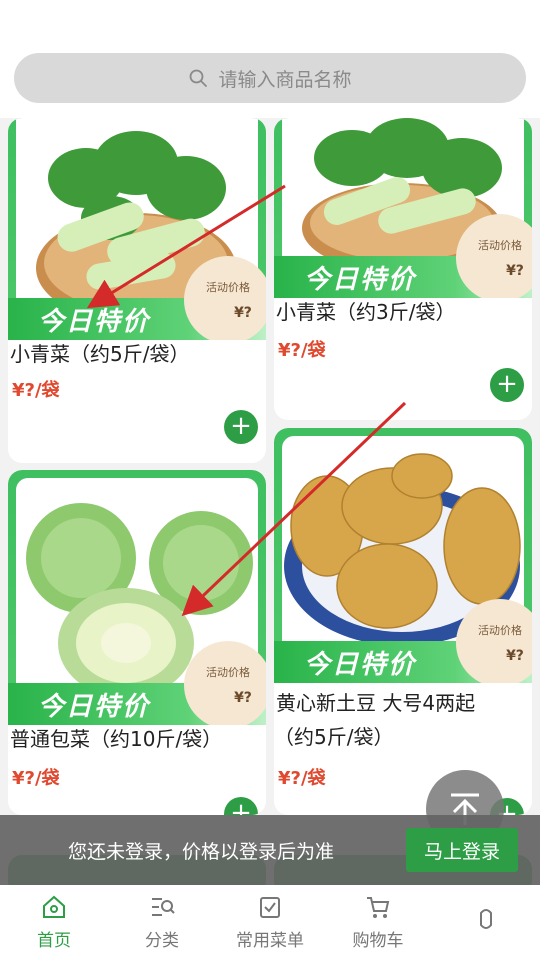  What do you see at coordinates (54, 922) in the screenshot?
I see `tab-home: 首页` at bounding box center [54, 922].